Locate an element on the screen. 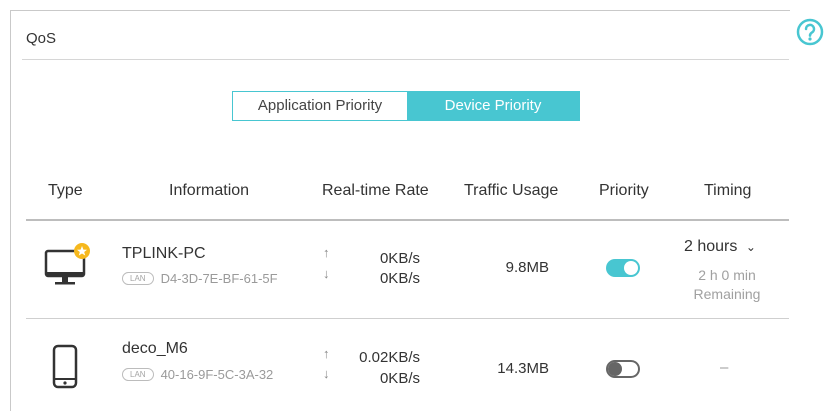  tab-application-priority: Application Priority is located at coordinates (320, 106).